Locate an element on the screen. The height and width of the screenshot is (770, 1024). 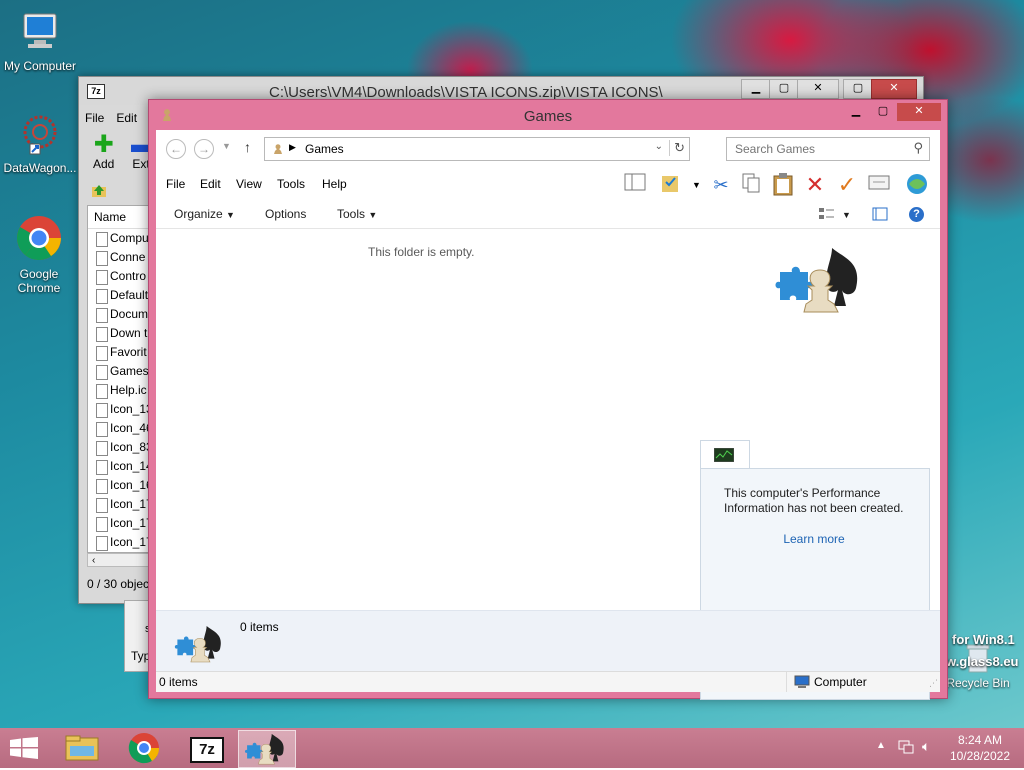
system-clock: 8:24 AM 10/28/2022 is located at coordinates (980, 748).